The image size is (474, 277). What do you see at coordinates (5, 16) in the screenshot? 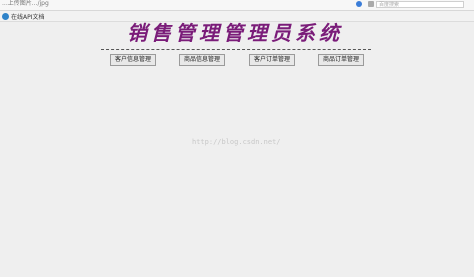
I see `bookmark-icon` at bounding box center [5, 16].